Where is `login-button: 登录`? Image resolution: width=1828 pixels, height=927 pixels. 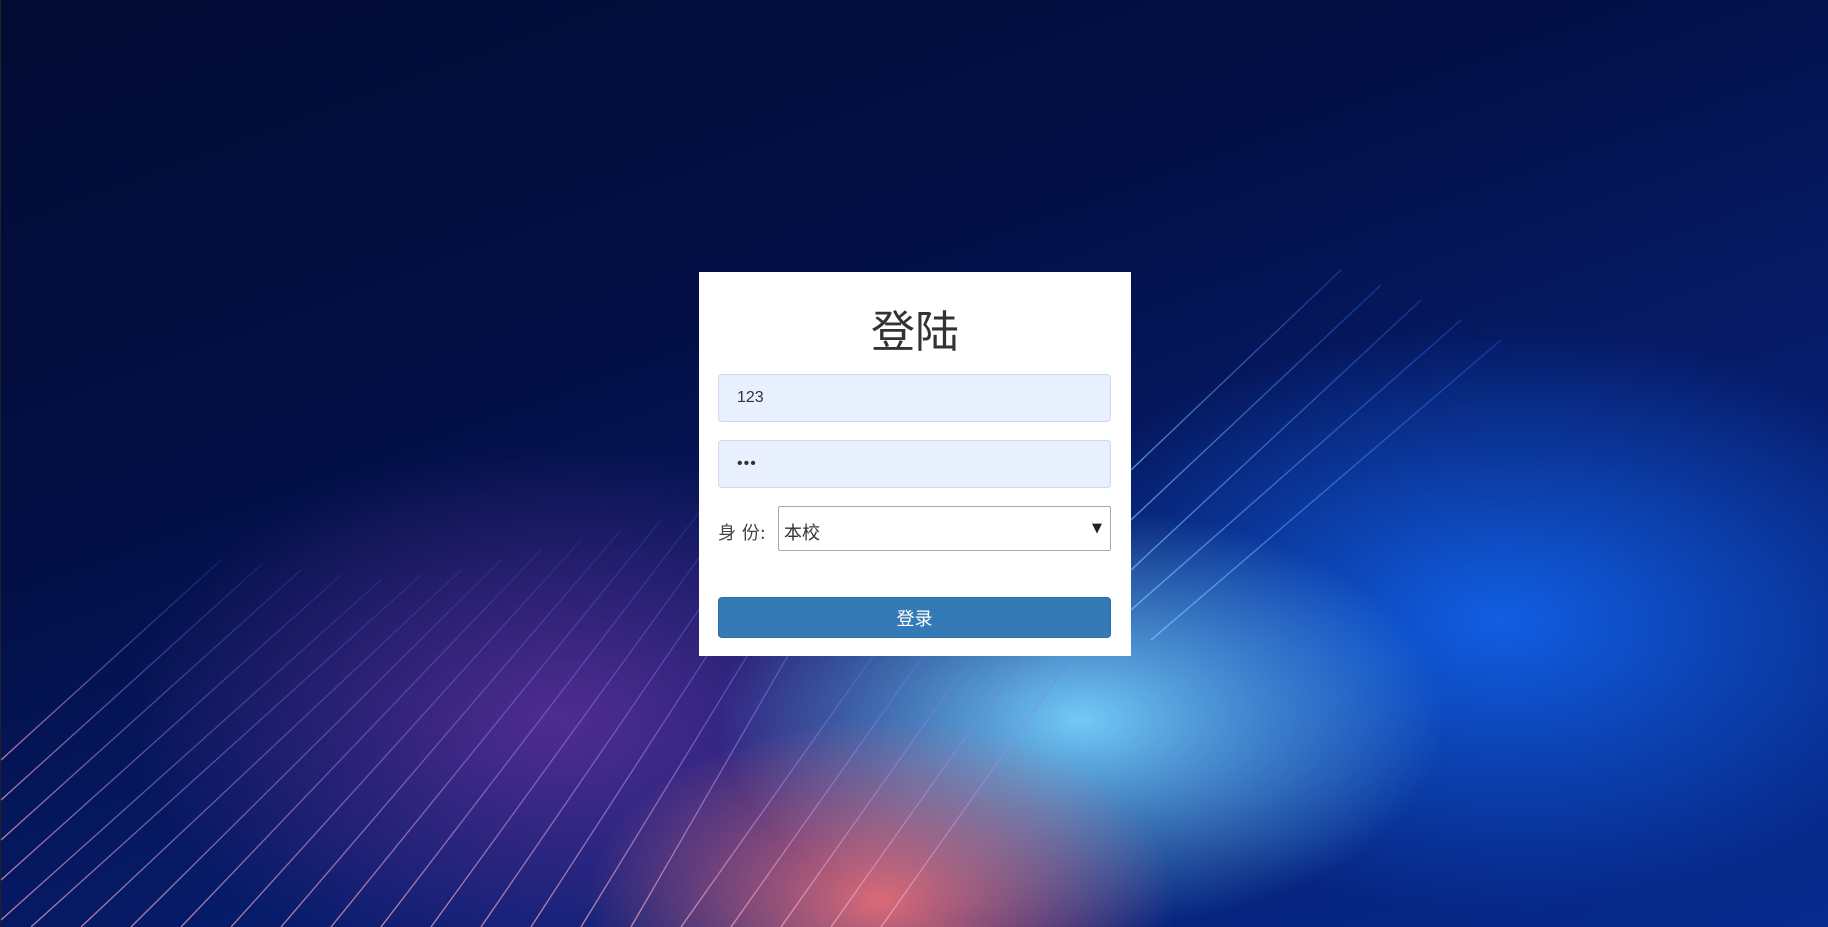 login-button: 登录 is located at coordinates (914, 617).